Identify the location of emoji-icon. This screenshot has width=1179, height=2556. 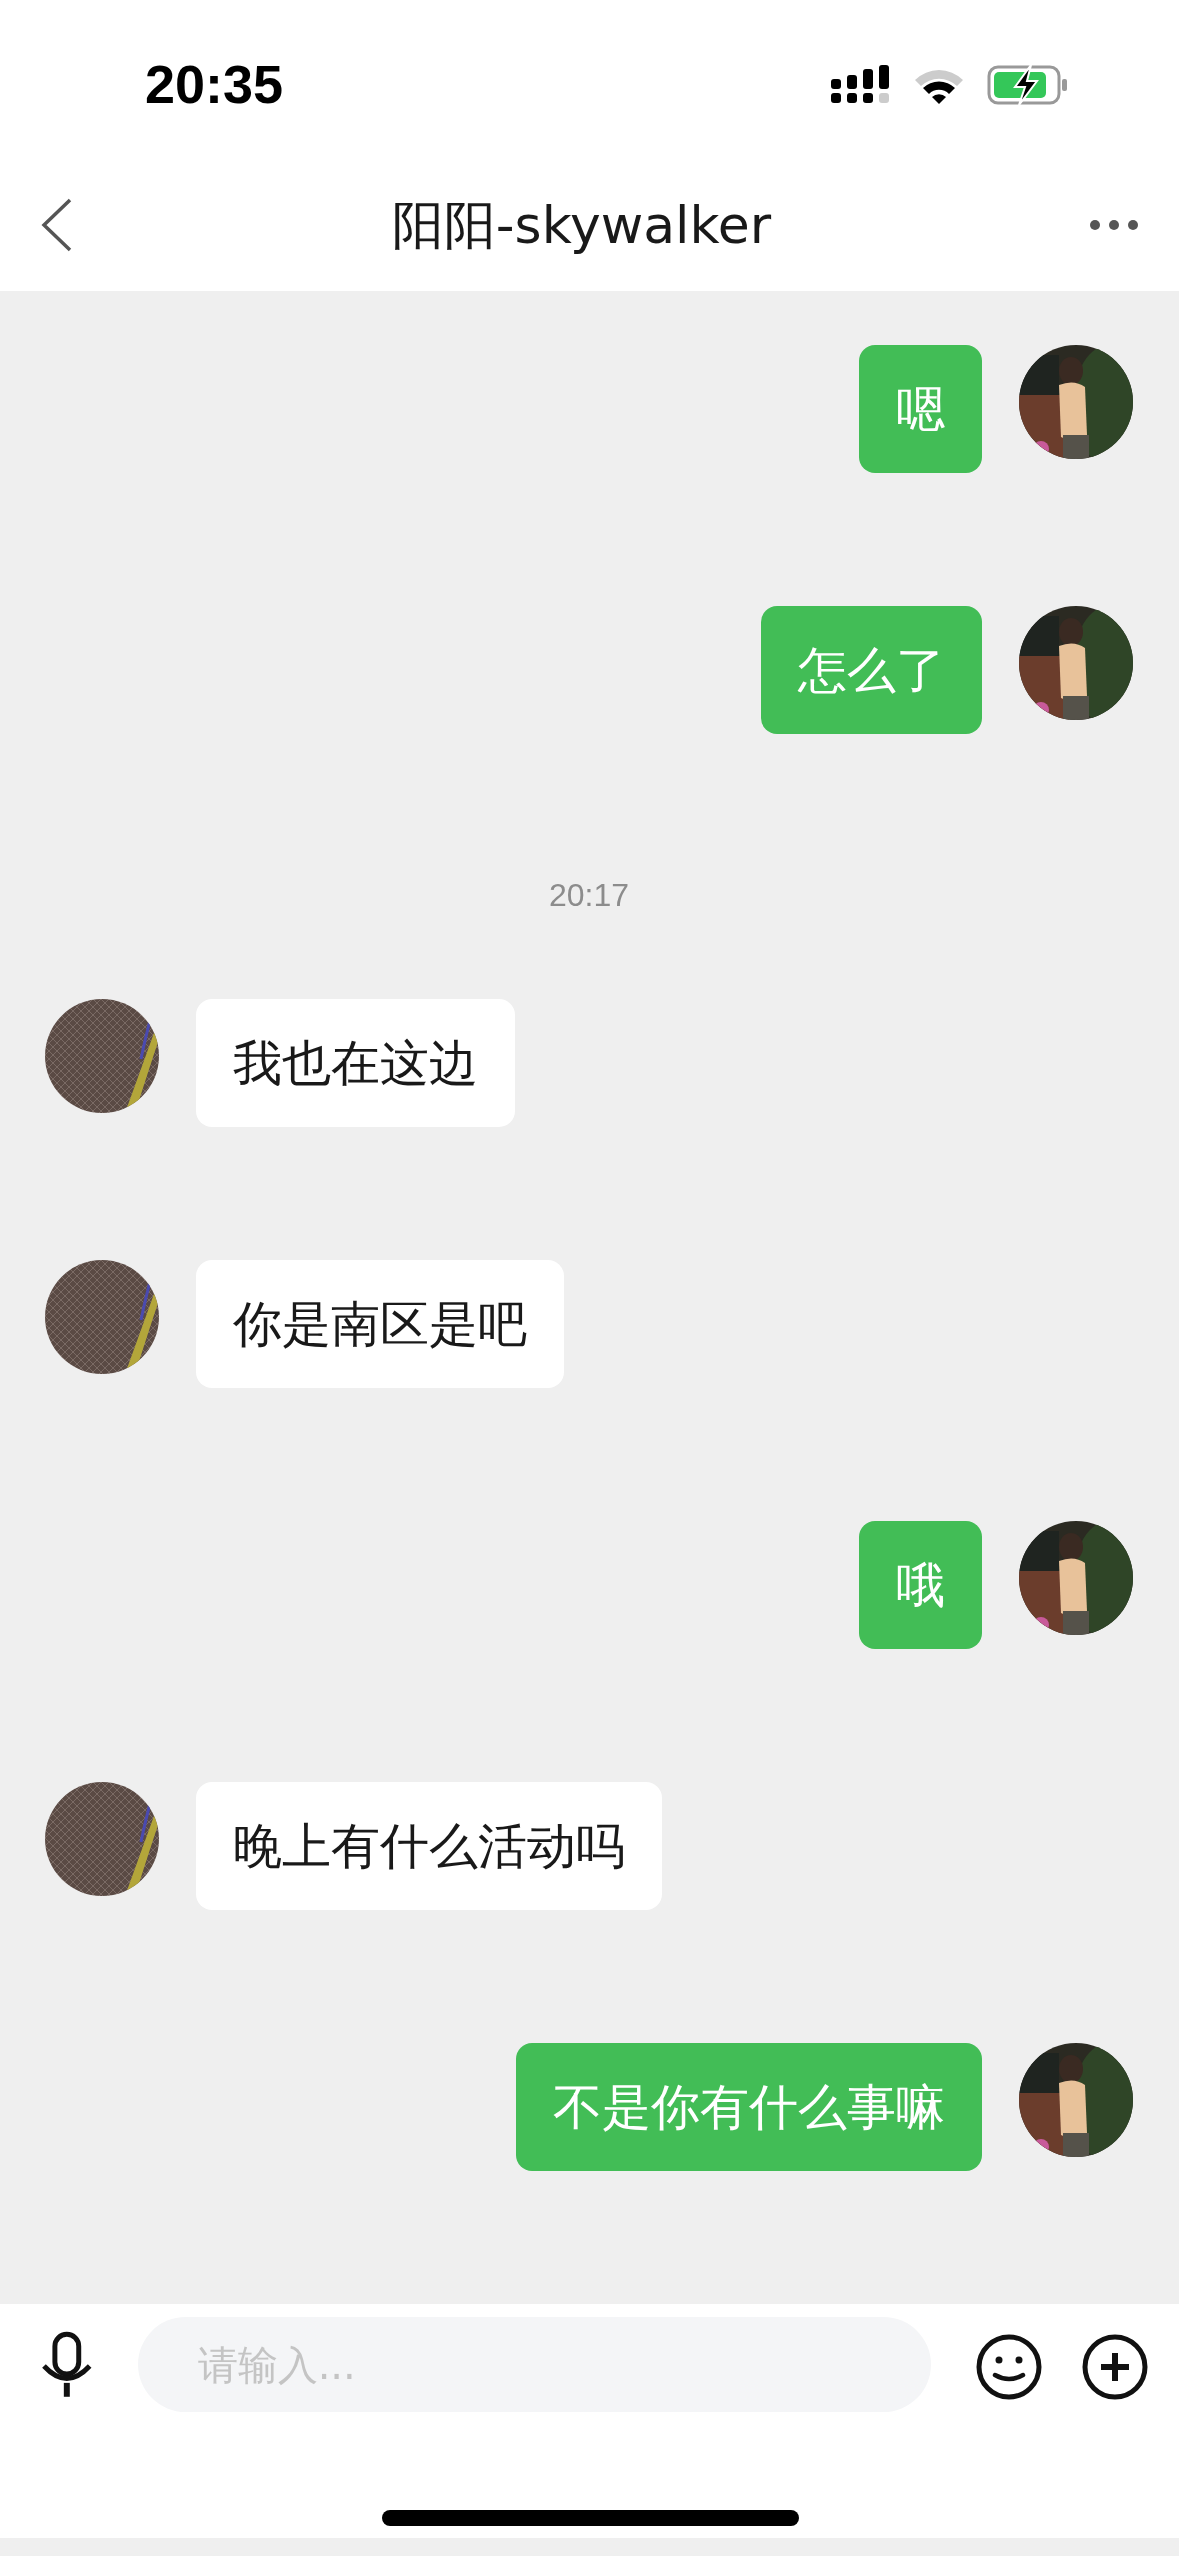
(1009, 2367).